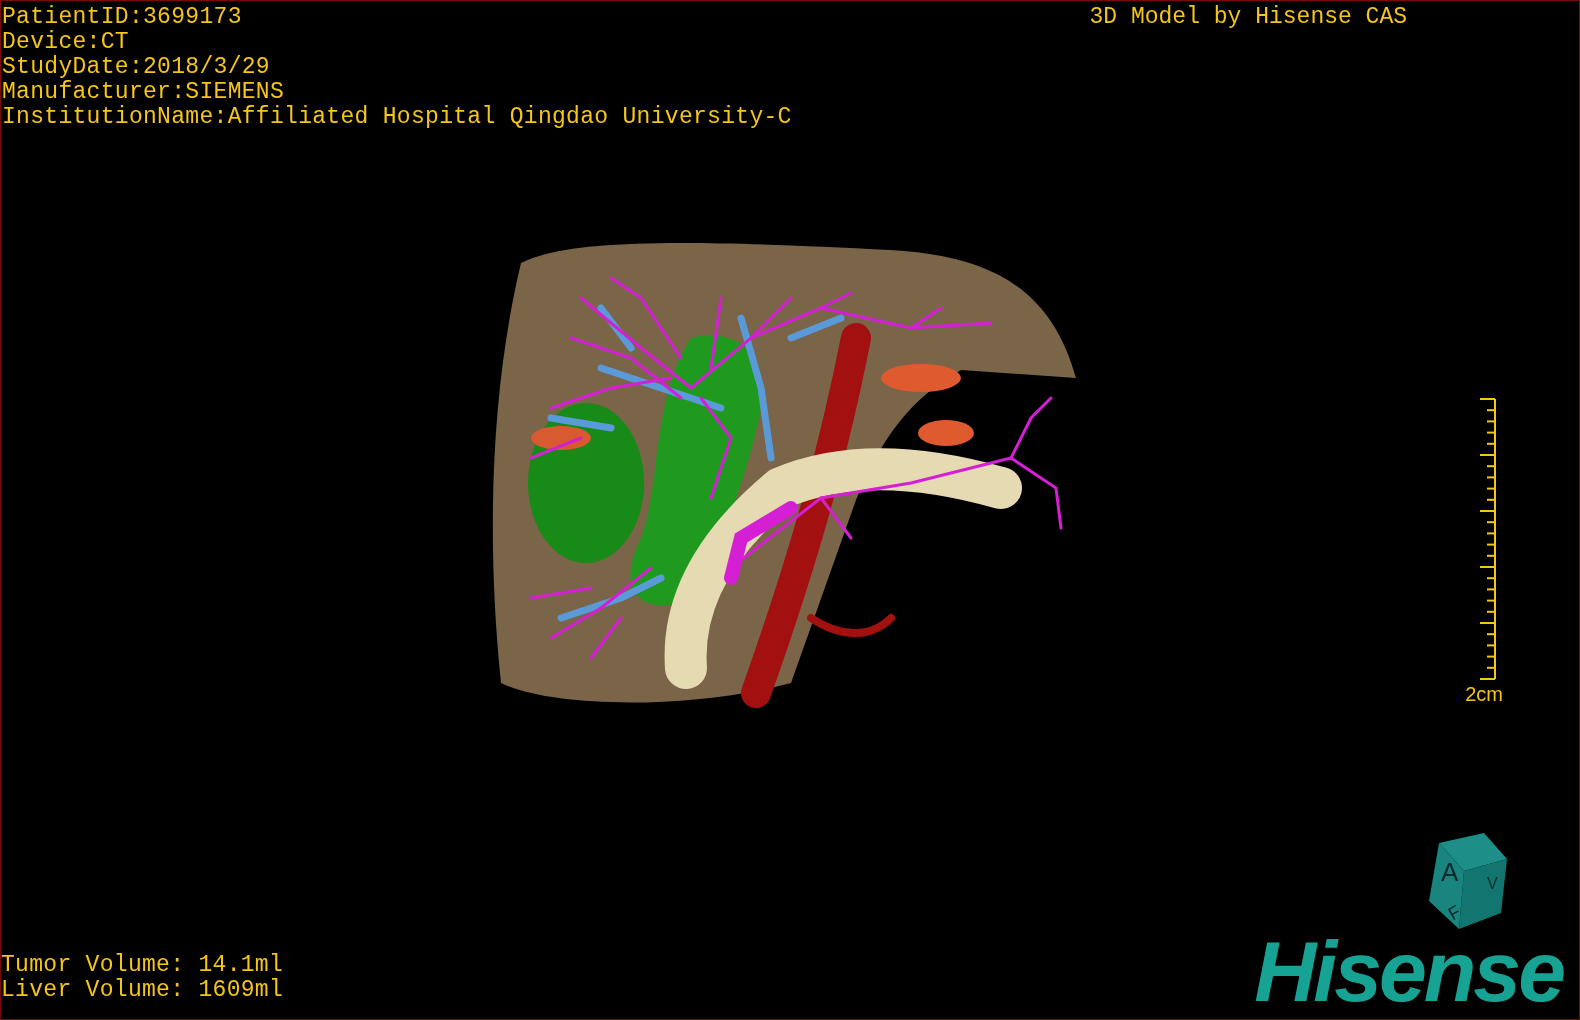 The image size is (1580, 1020). I want to click on patient-info-text: Manufacturer:SIEMENS, so click(144, 92).